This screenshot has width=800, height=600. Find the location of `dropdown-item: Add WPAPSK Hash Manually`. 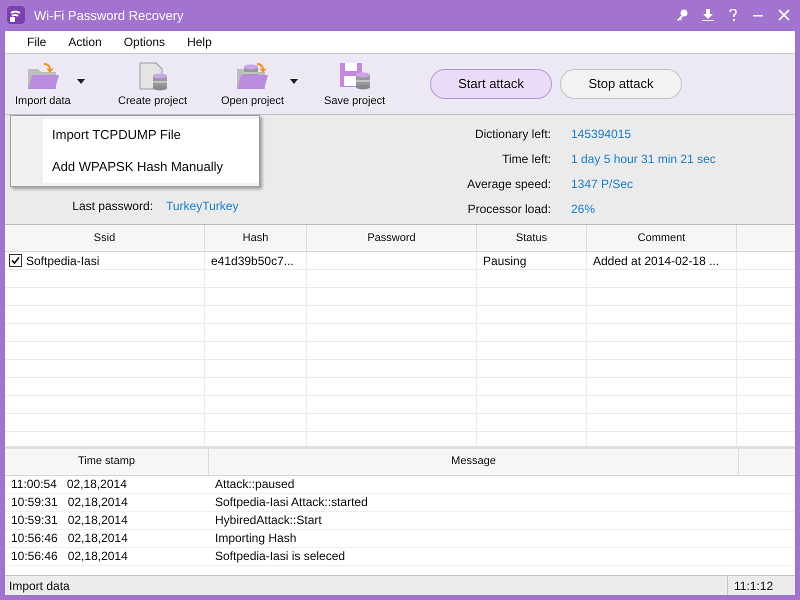

dropdown-item: Add WPAPSK Hash Manually is located at coordinates (151, 167).